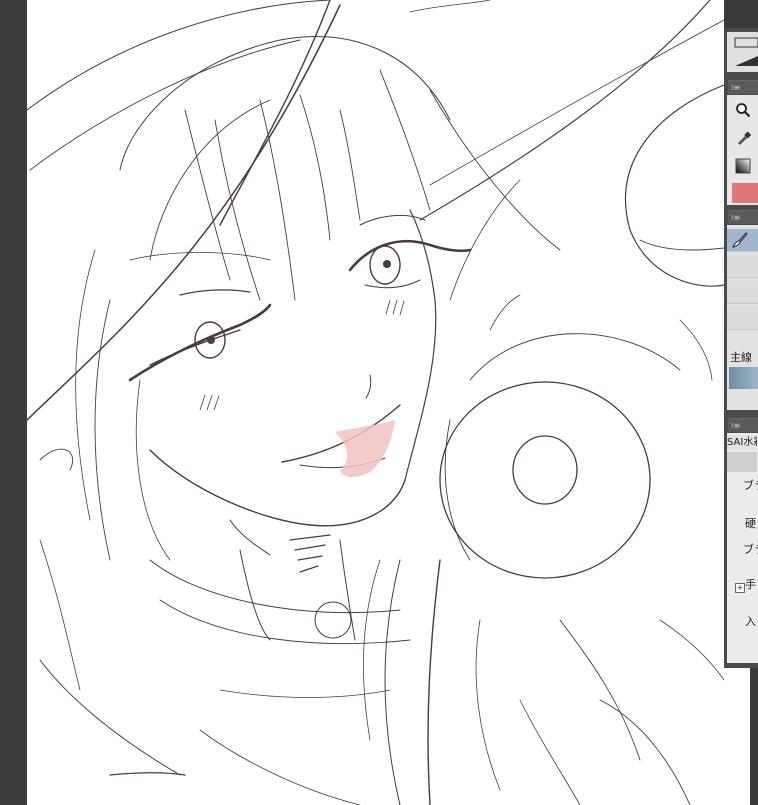  What do you see at coordinates (740, 588) in the screenshot?
I see `expand-plus-icon: +` at bounding box center [740, 588].